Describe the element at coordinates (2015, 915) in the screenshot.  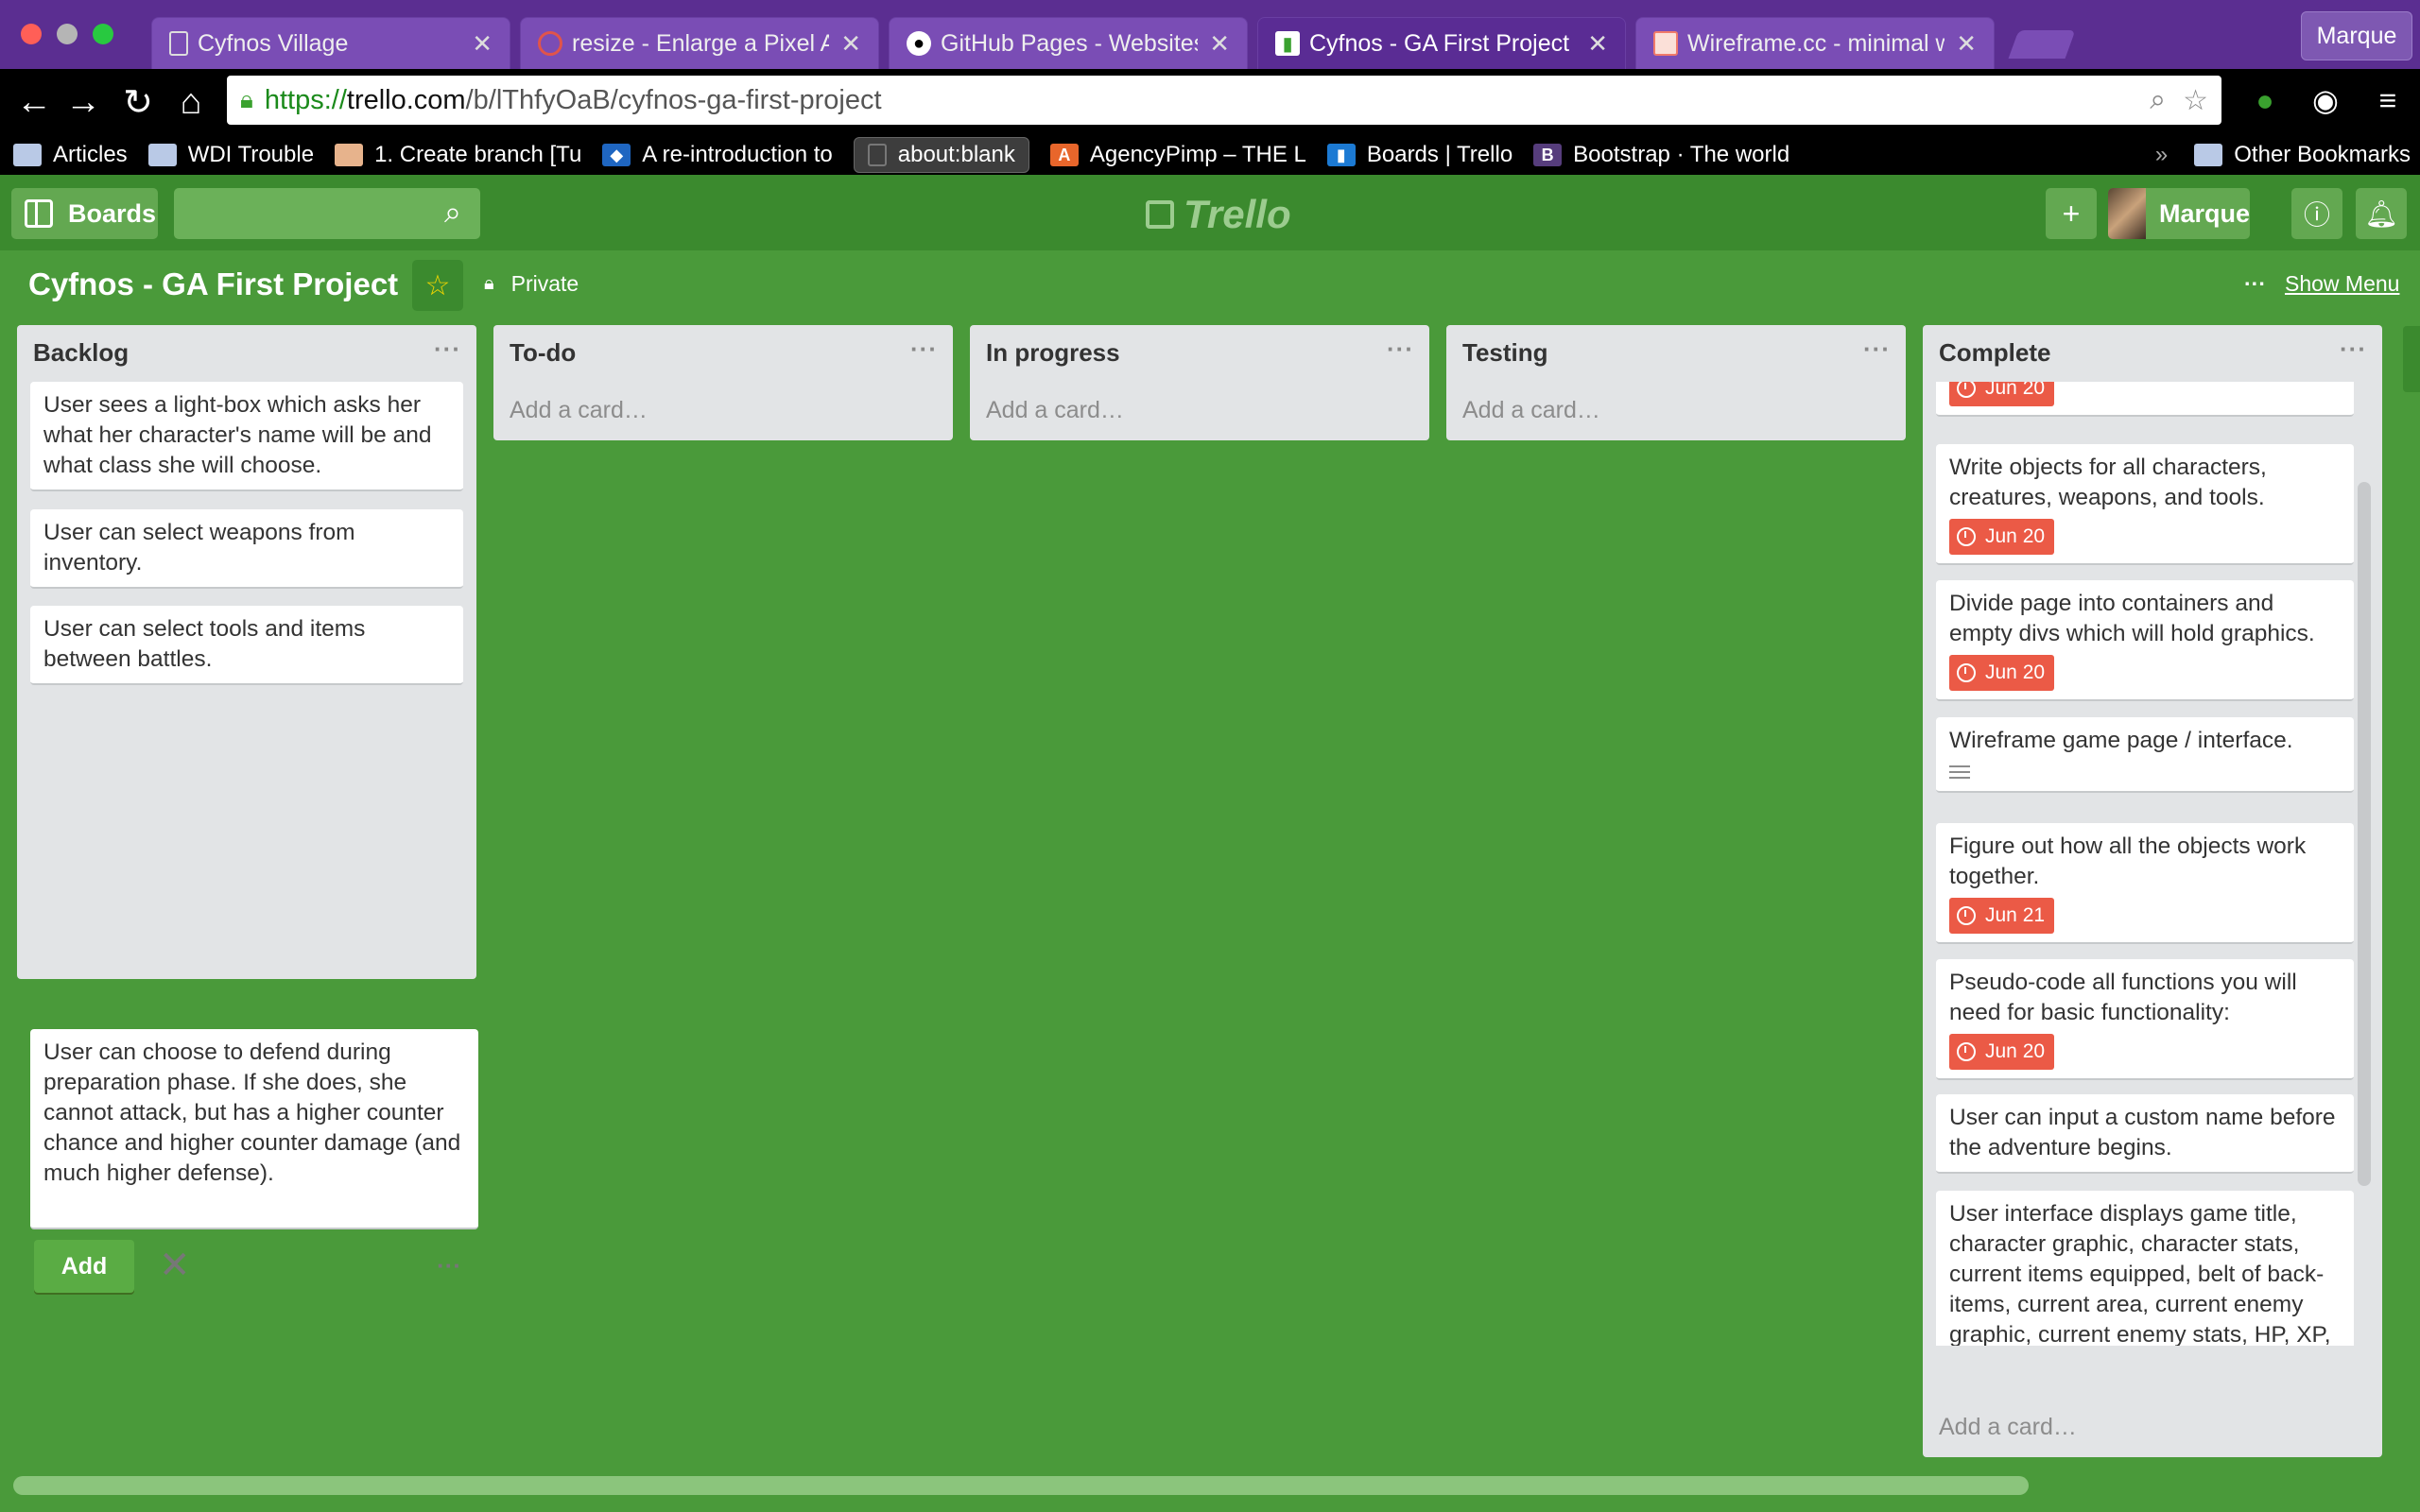
I see `due-date-label: Jun 21` at that location.